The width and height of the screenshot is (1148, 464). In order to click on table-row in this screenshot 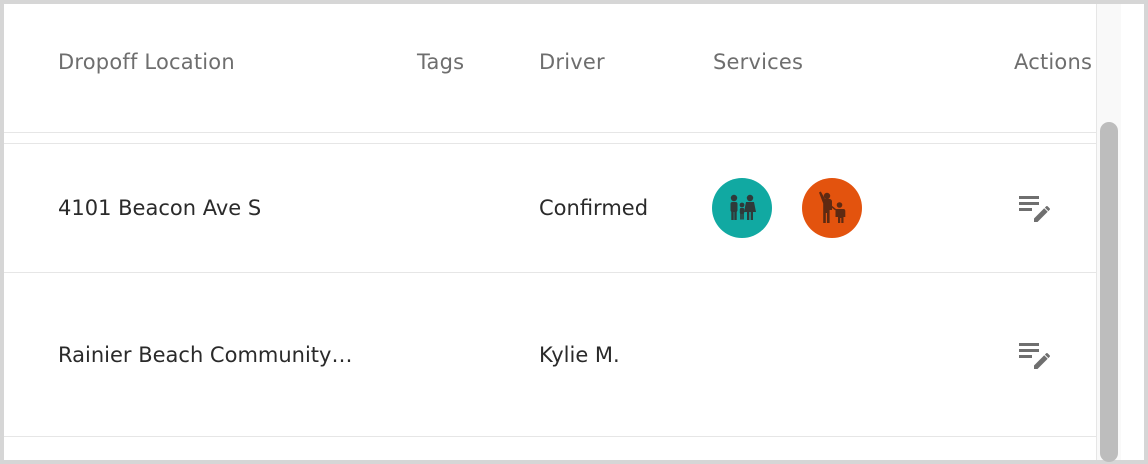, I will do `click(550, 448)`.